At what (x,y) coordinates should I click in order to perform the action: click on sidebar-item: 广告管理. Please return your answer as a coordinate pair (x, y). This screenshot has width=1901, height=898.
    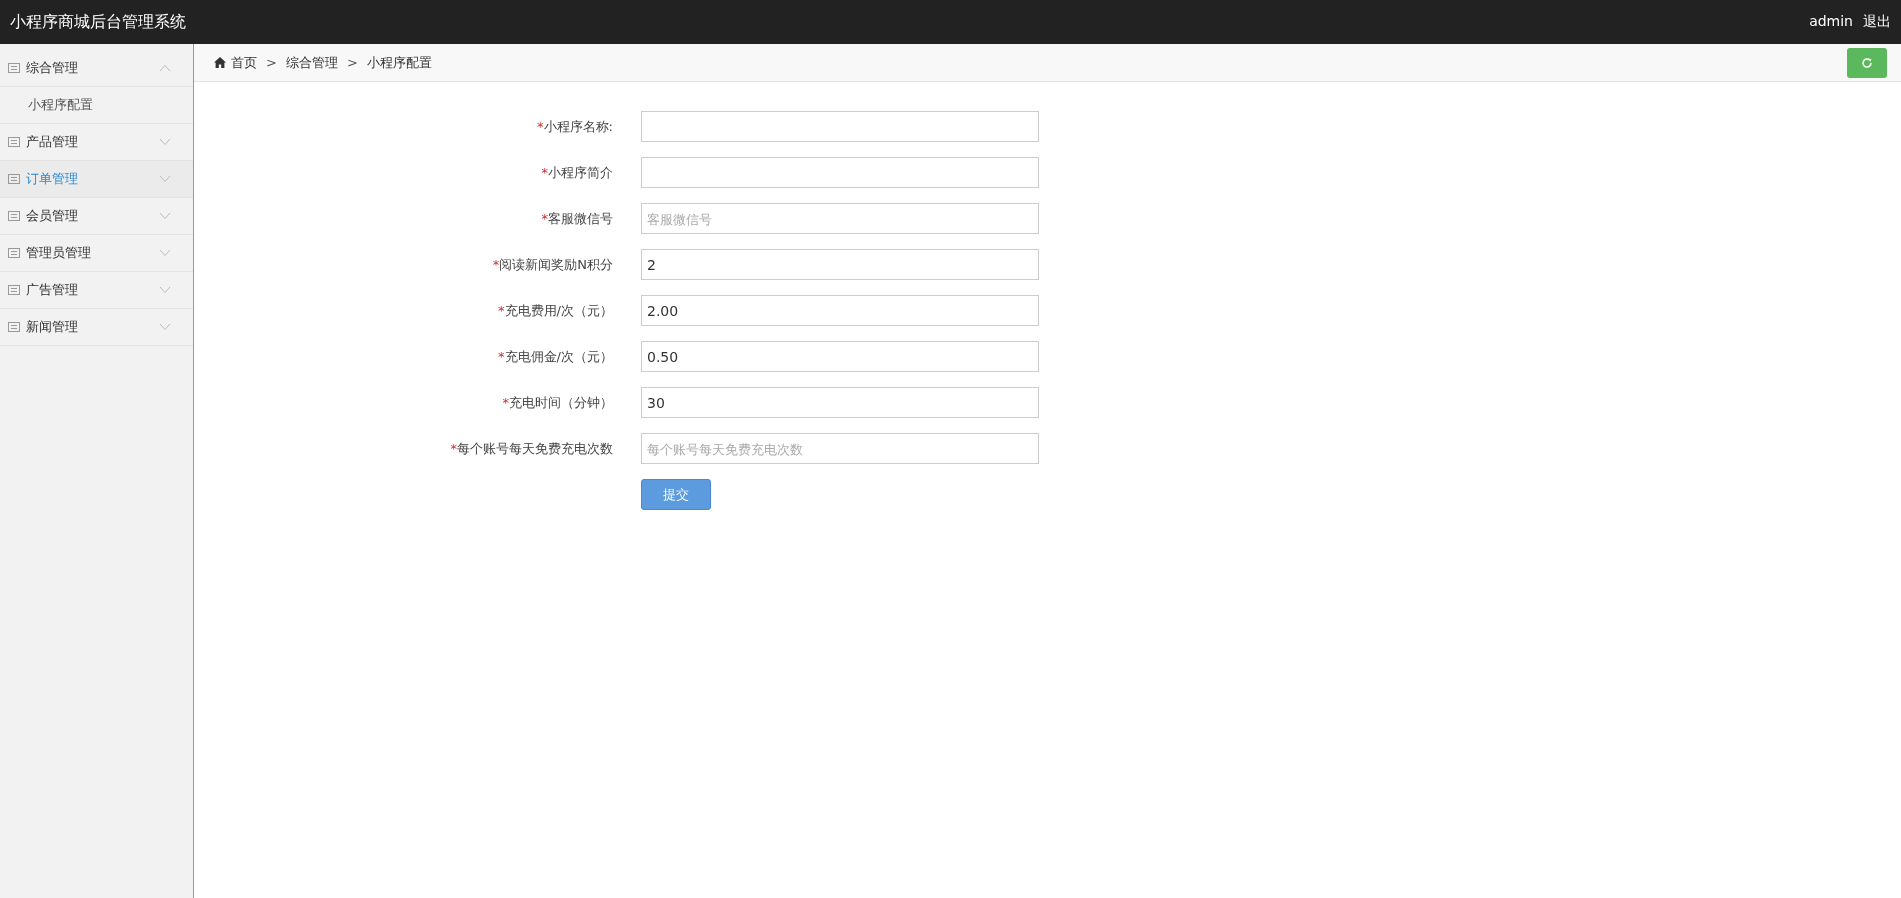
    Looking at the image, I should click on (96, 290).